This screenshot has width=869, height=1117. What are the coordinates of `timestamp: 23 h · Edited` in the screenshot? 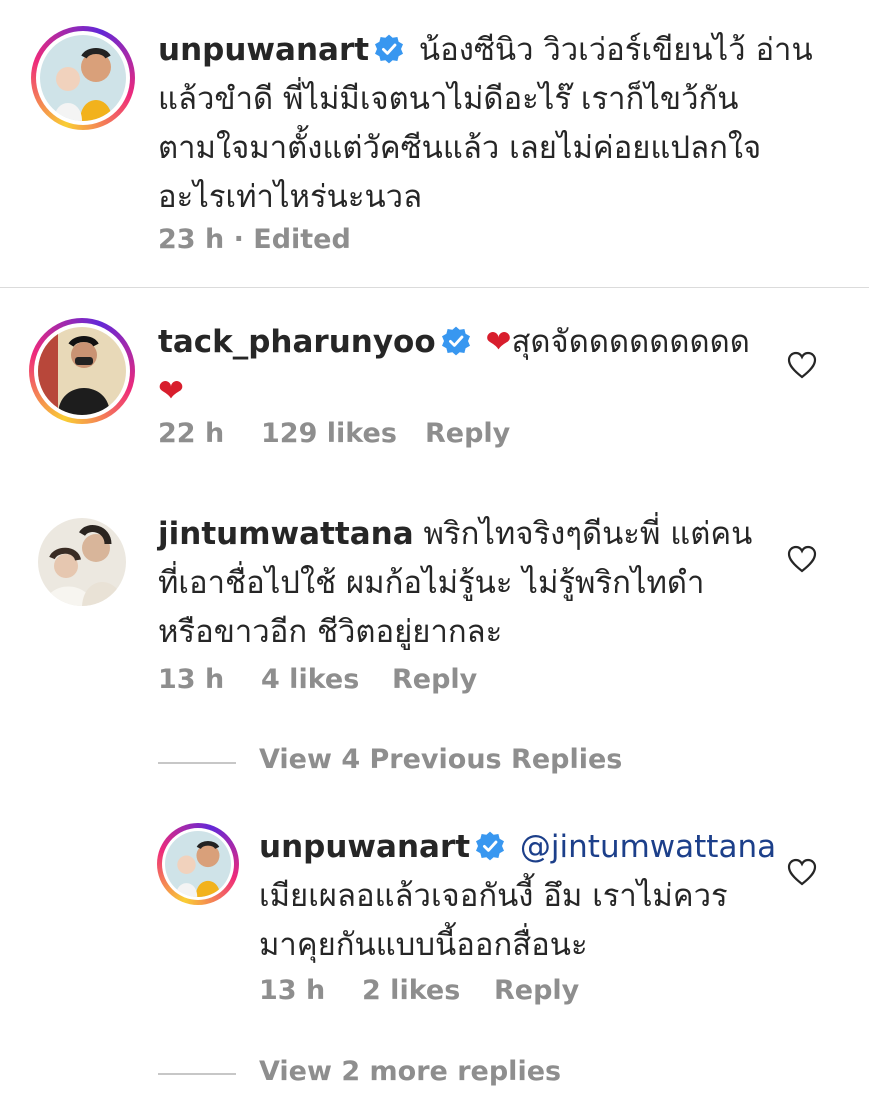 It's located at (254, 239).